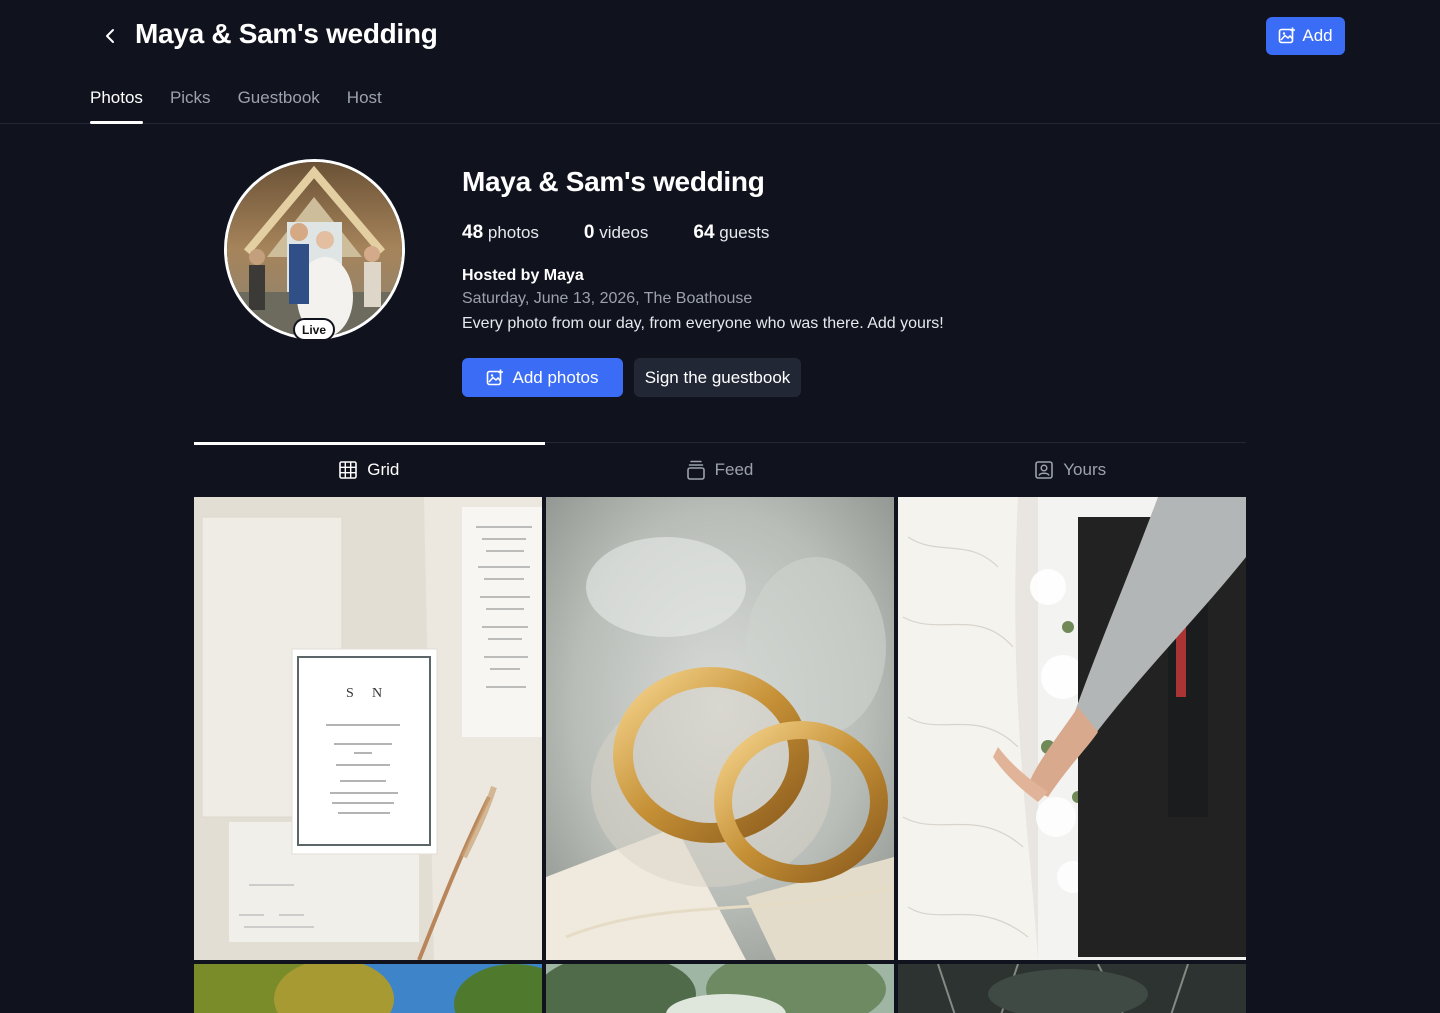  I want to click on avatar, so click(314, 249).